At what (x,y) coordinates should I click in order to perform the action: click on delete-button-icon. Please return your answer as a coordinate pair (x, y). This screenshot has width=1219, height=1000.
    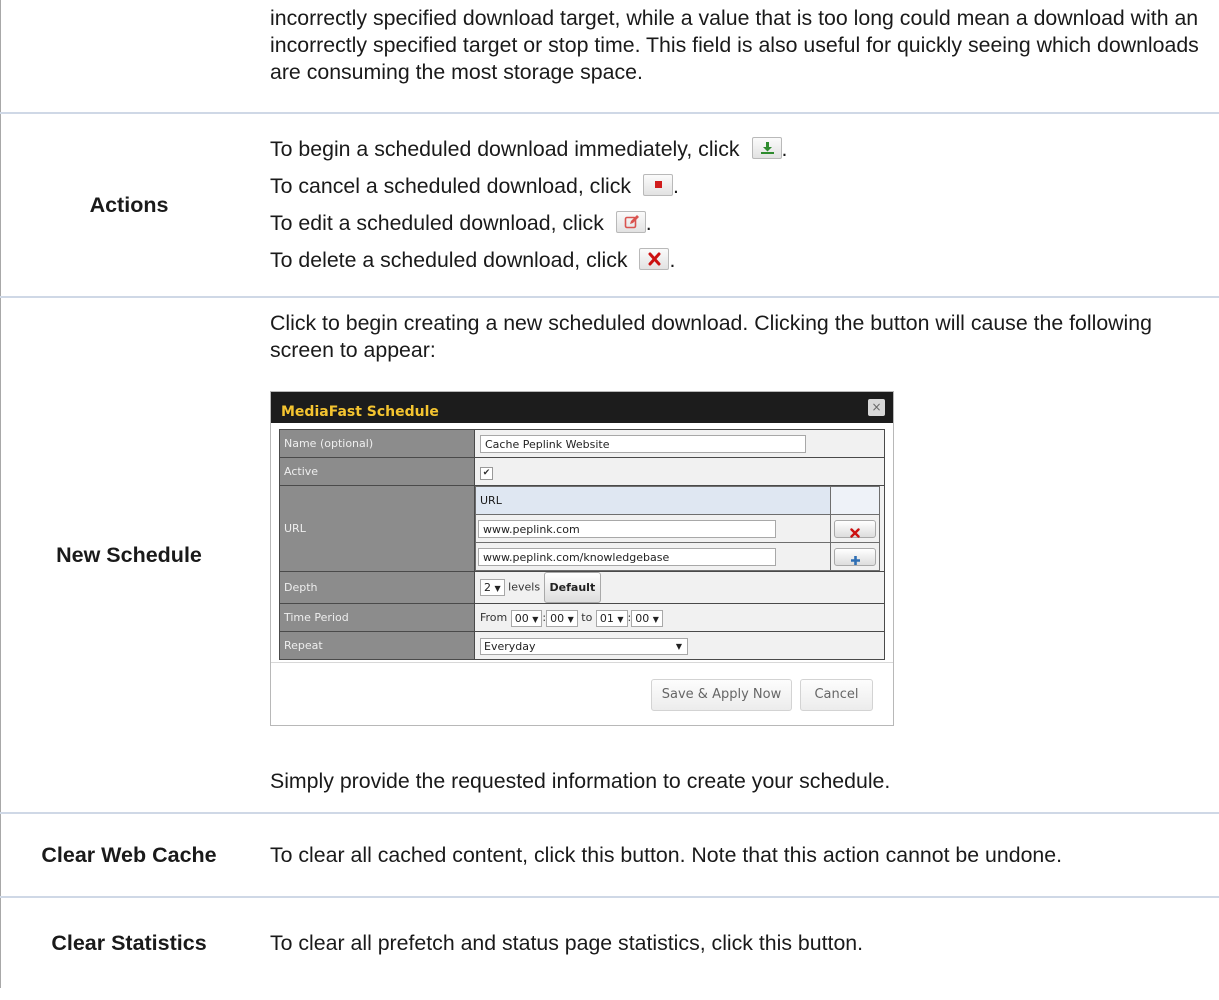
    Looking at the image, I should click on (654, 259).